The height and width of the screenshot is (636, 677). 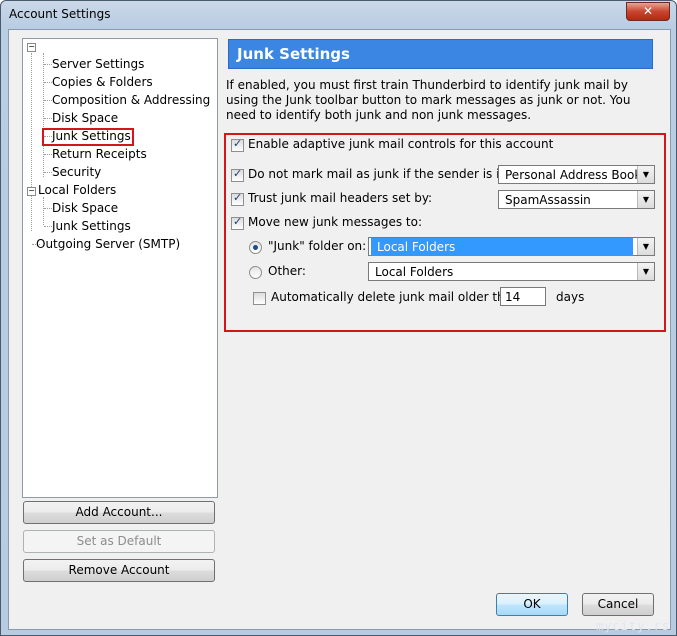 I want to click on title-bar: Account Settings ✕, so click(x=338, y=15).